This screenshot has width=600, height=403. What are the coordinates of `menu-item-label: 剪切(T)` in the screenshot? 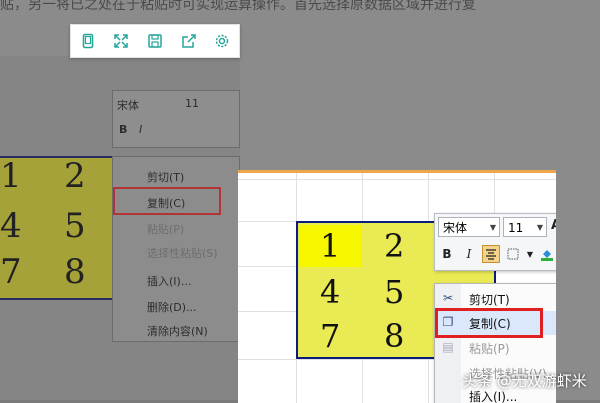 It's located at (489, 300).